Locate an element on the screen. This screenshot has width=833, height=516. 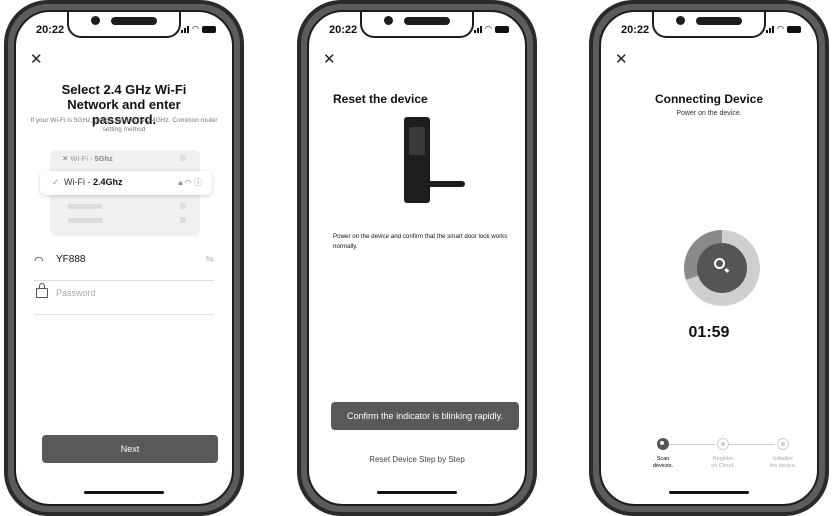
next-button: Next is located at coordinates (130, 449).